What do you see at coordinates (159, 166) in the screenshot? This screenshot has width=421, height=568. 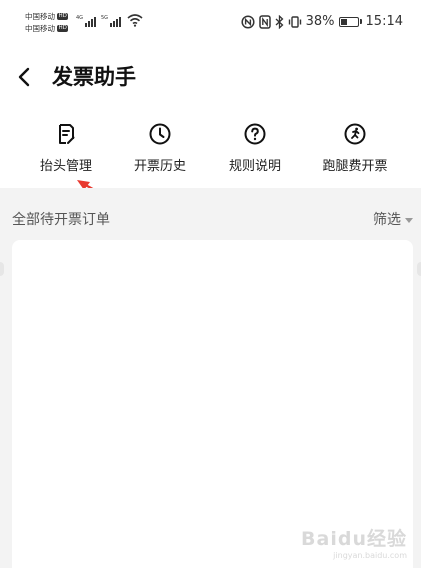 I see `invoice-history-label: 开票历史` at bounding box center [159, 166].